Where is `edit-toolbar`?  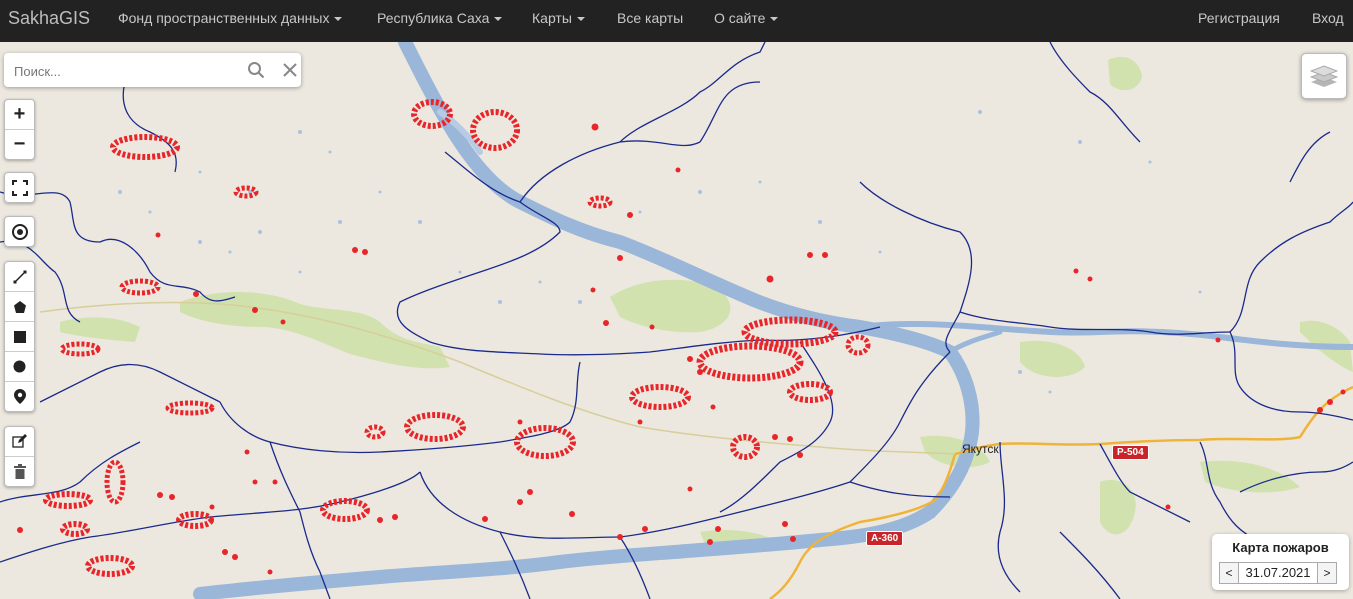 edit-toolbar is located at coordinates (19, 456).